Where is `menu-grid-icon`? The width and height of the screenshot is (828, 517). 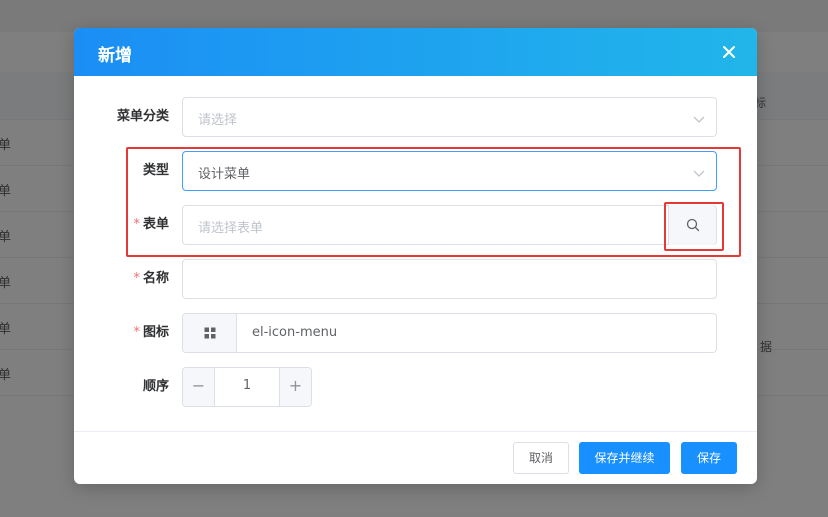
menu-grid-icon is located at coordinates (210, 333).